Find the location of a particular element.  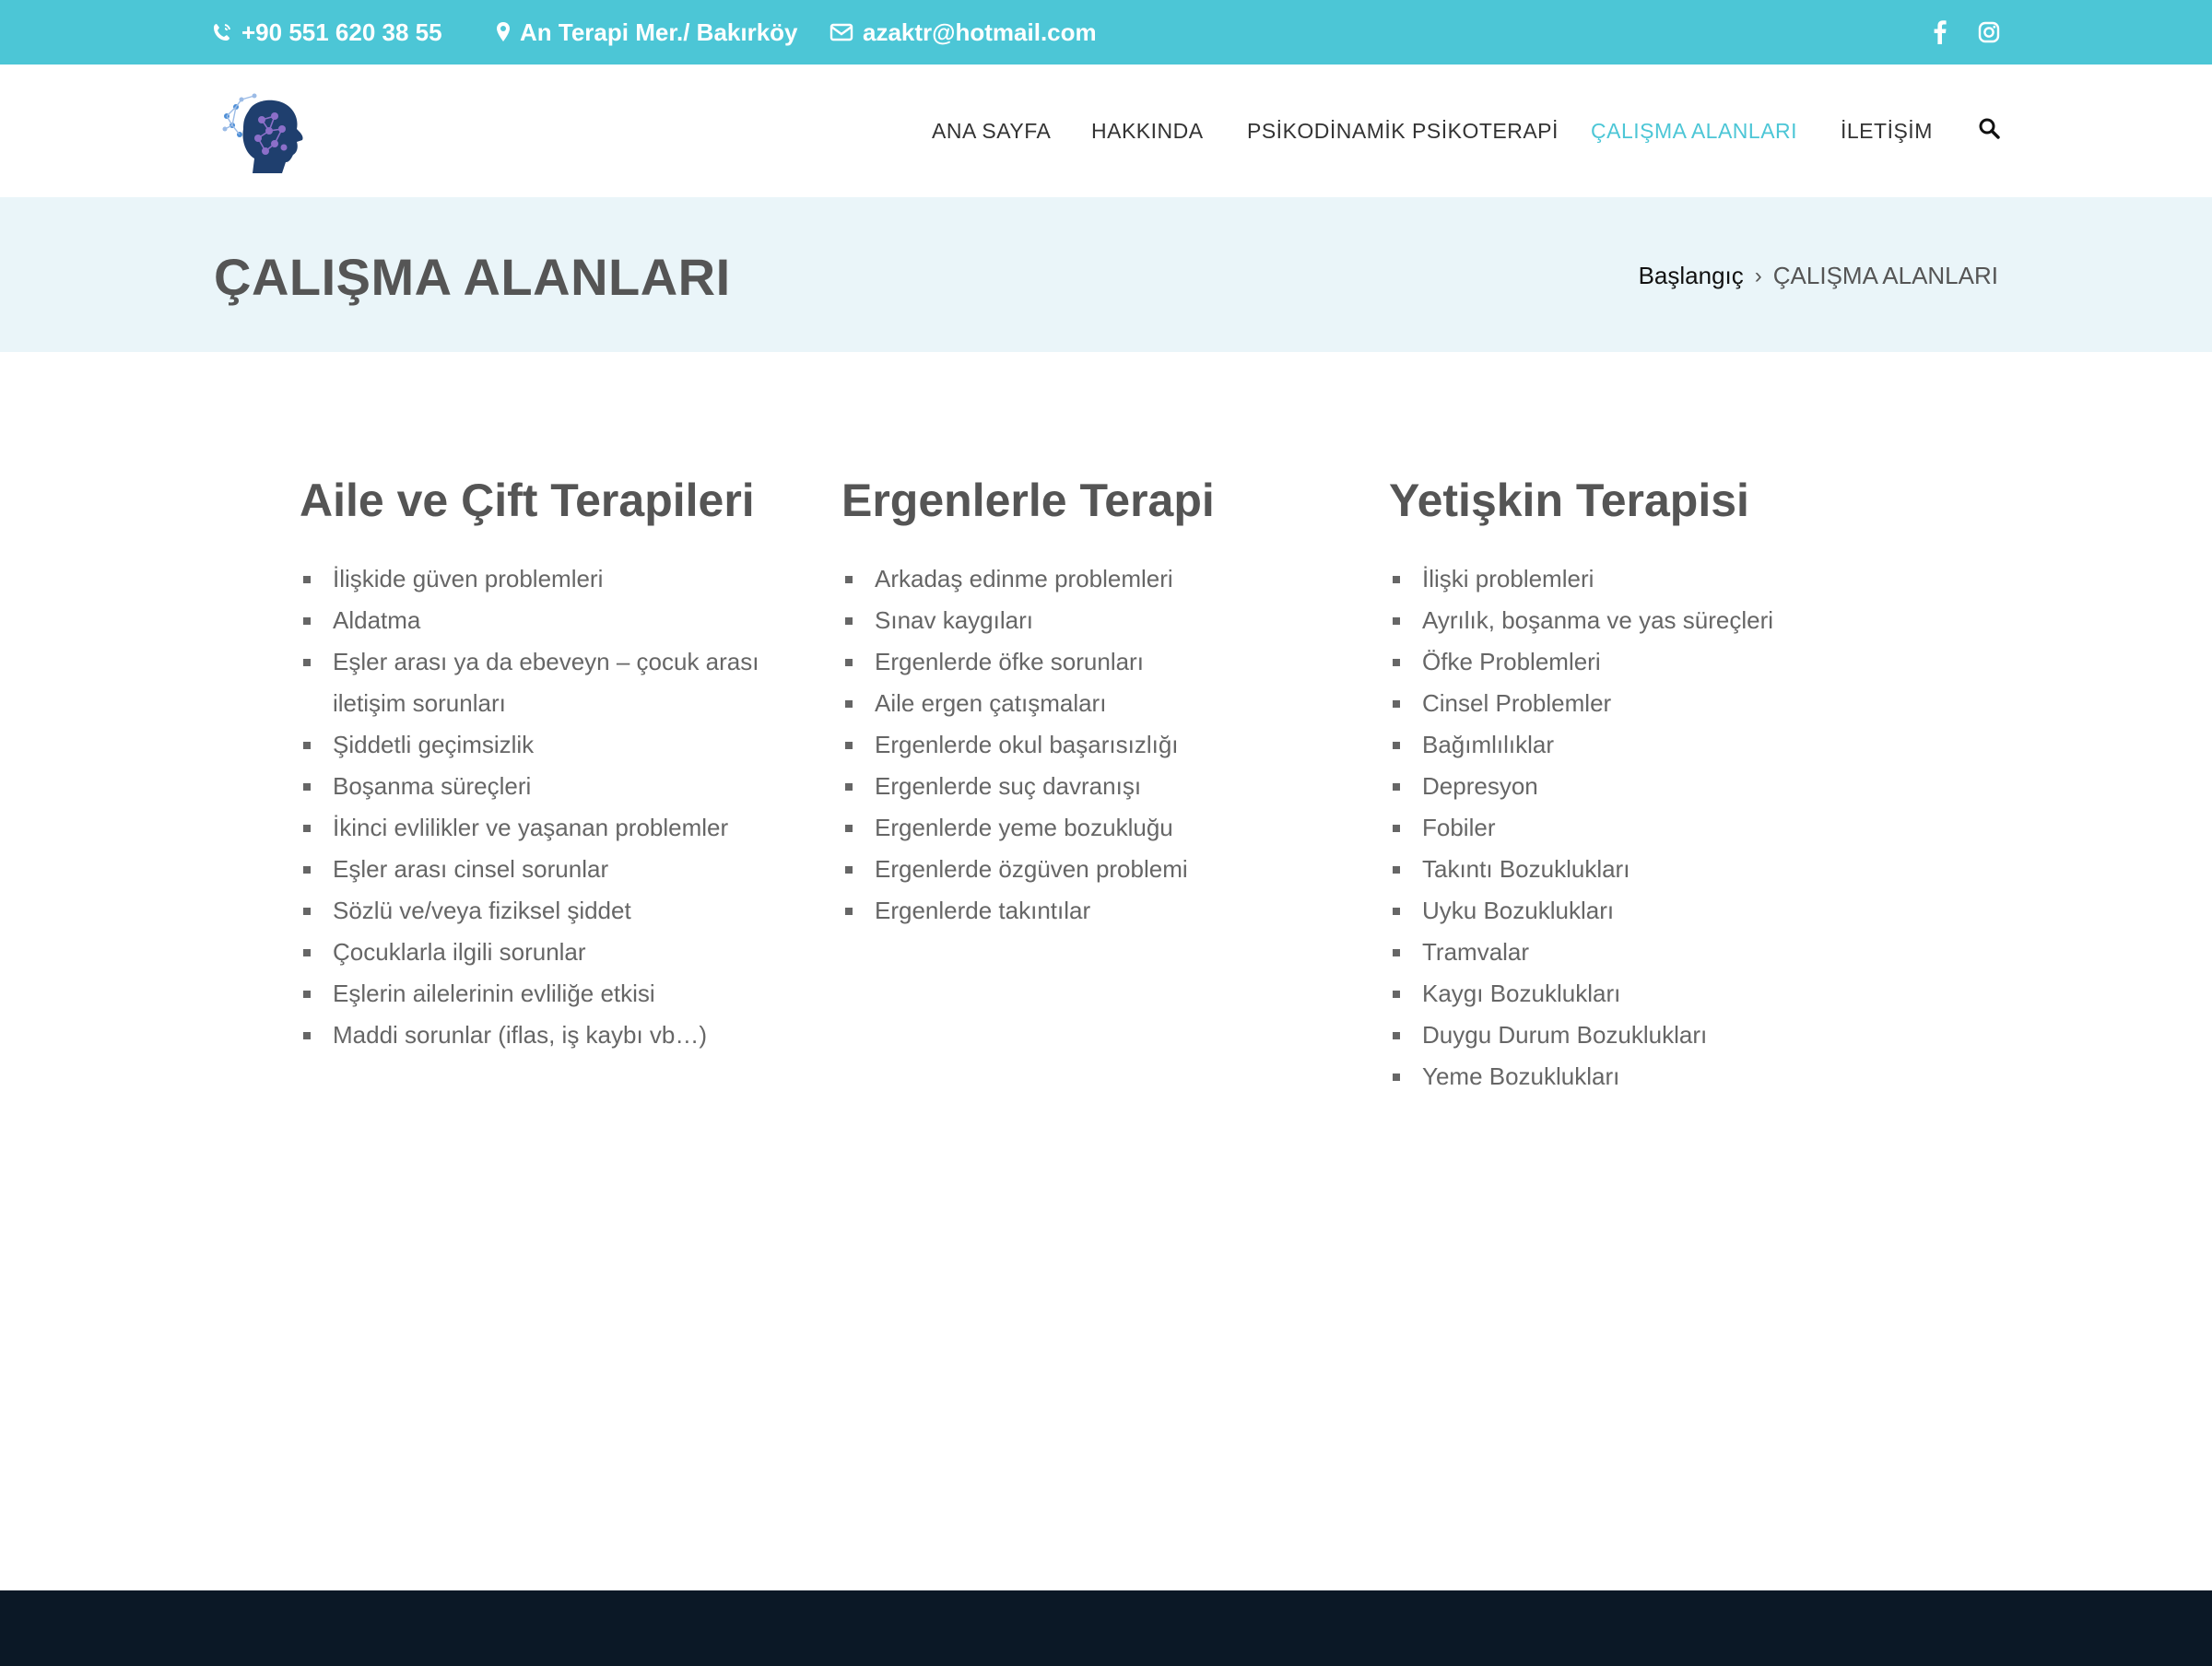

nav-item-hakkinda: HAKKINDA is located at coordinates (1147, 131).